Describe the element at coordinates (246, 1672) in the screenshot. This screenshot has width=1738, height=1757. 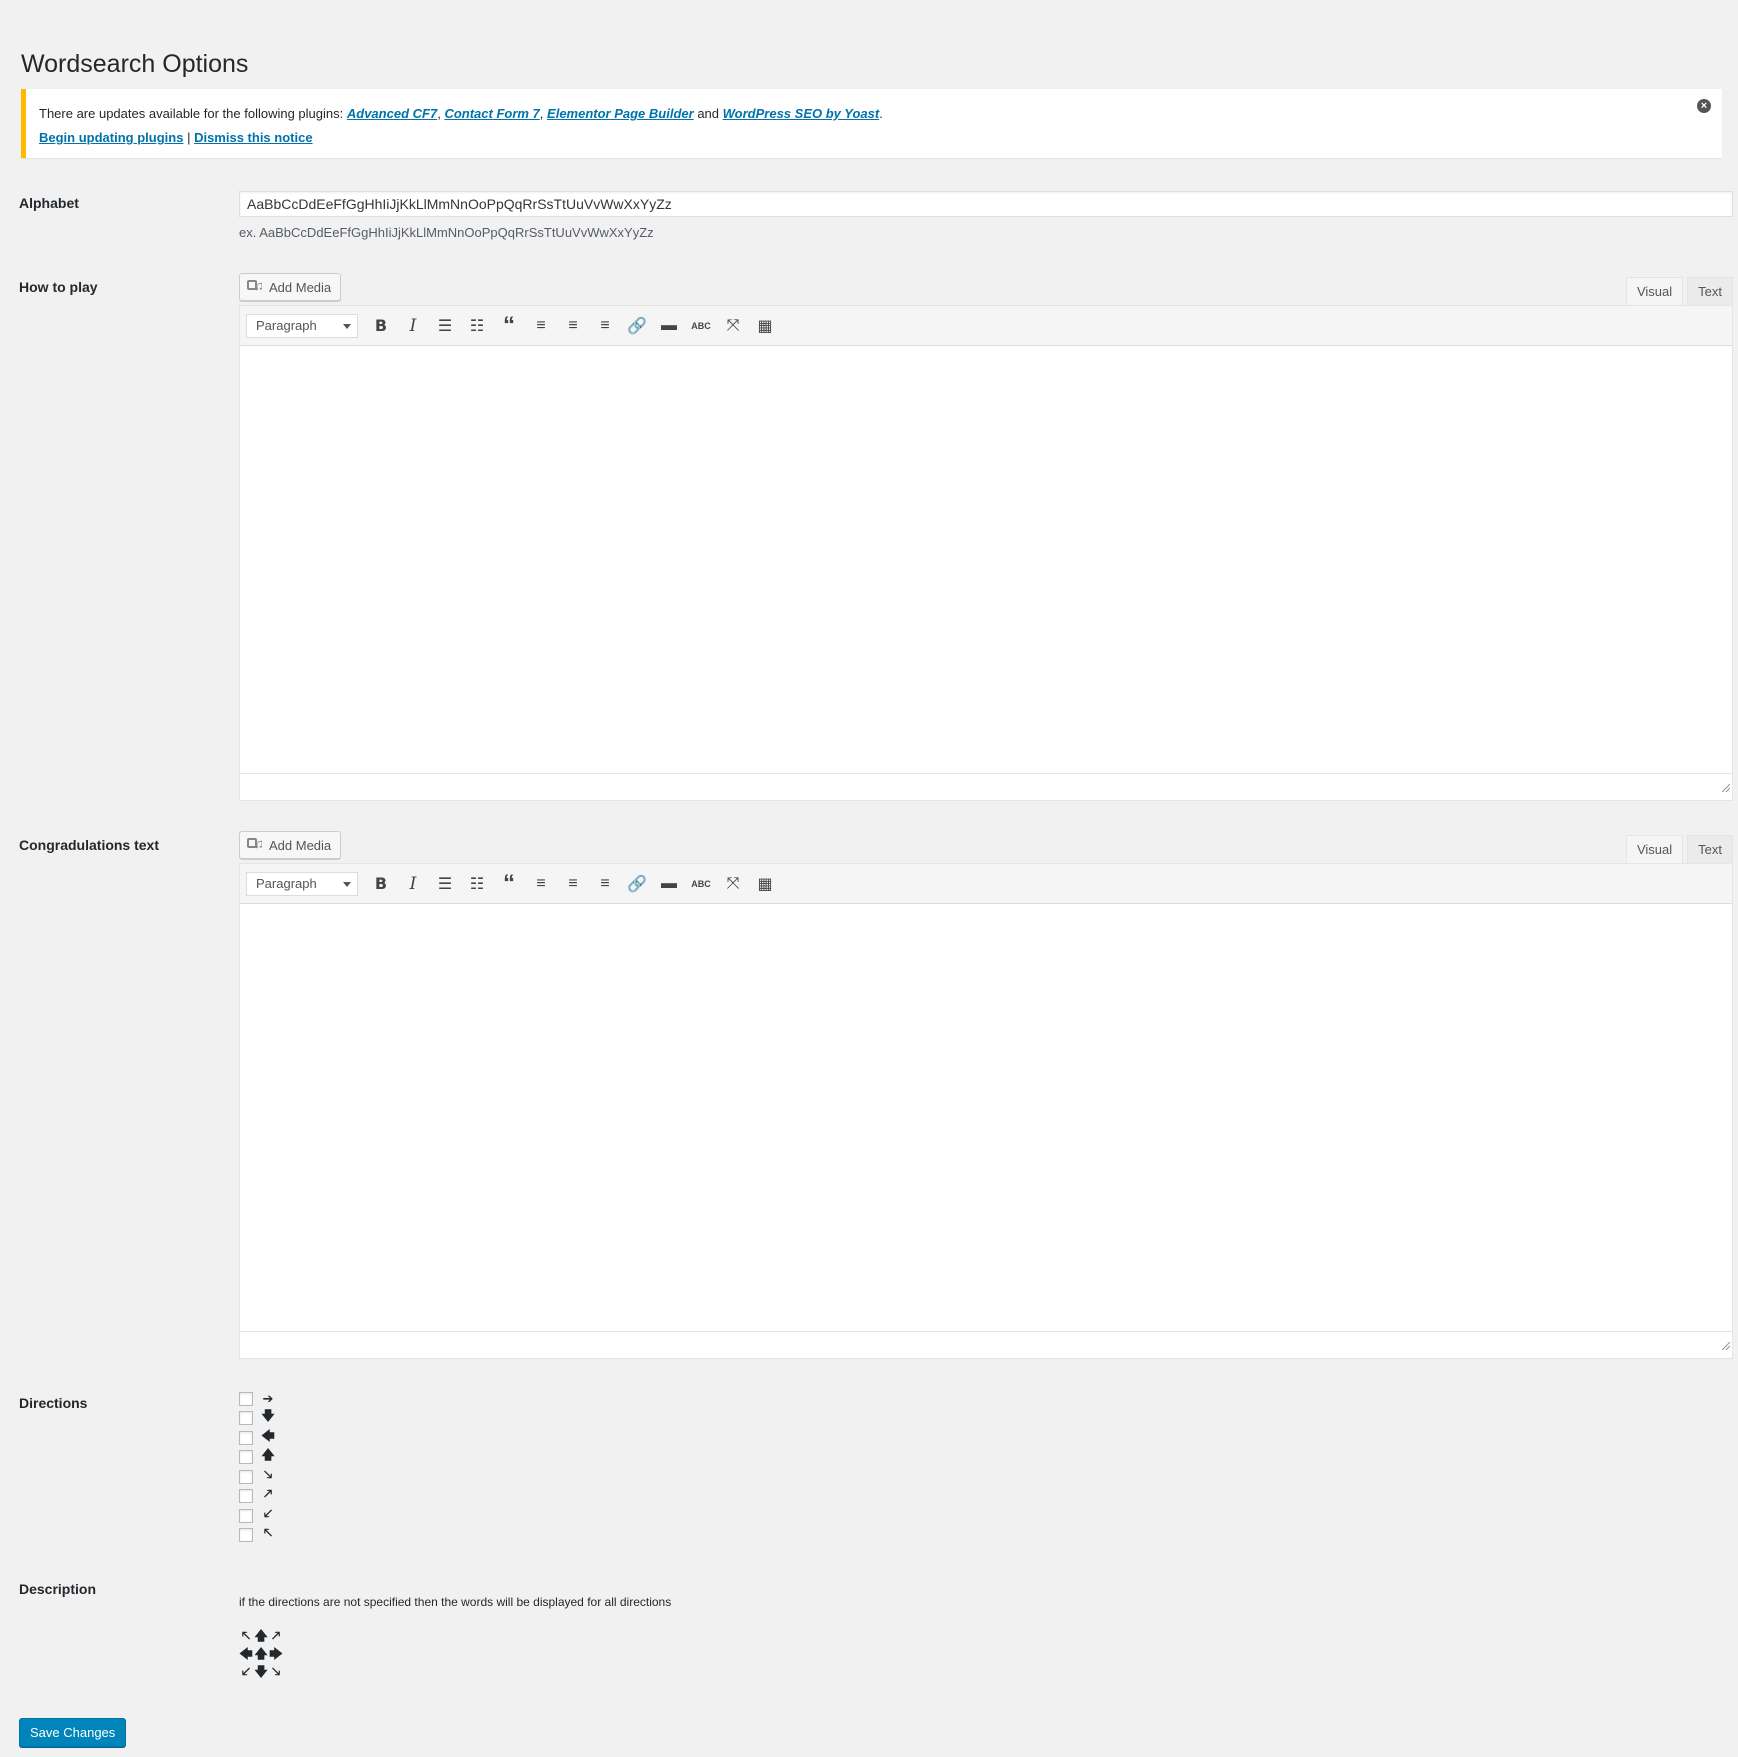
I see `arrow-down-left-icon: 🡗` at that location.